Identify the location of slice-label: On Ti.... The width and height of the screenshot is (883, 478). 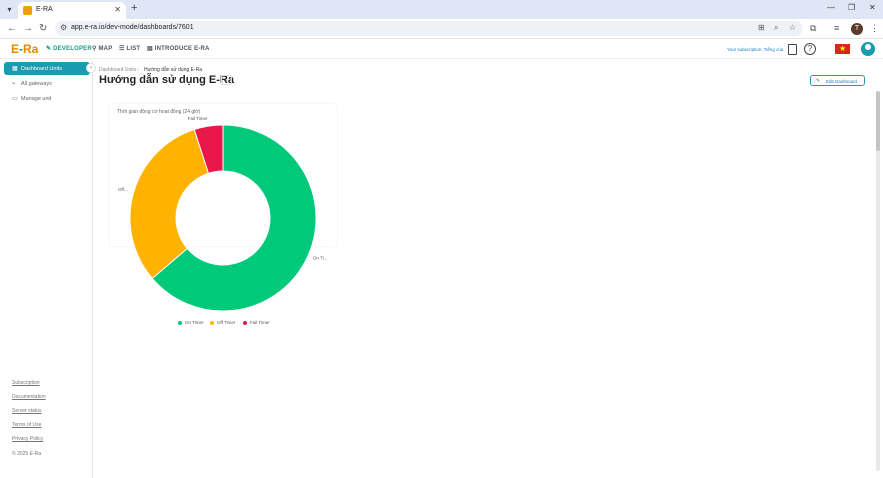
(320, 257).